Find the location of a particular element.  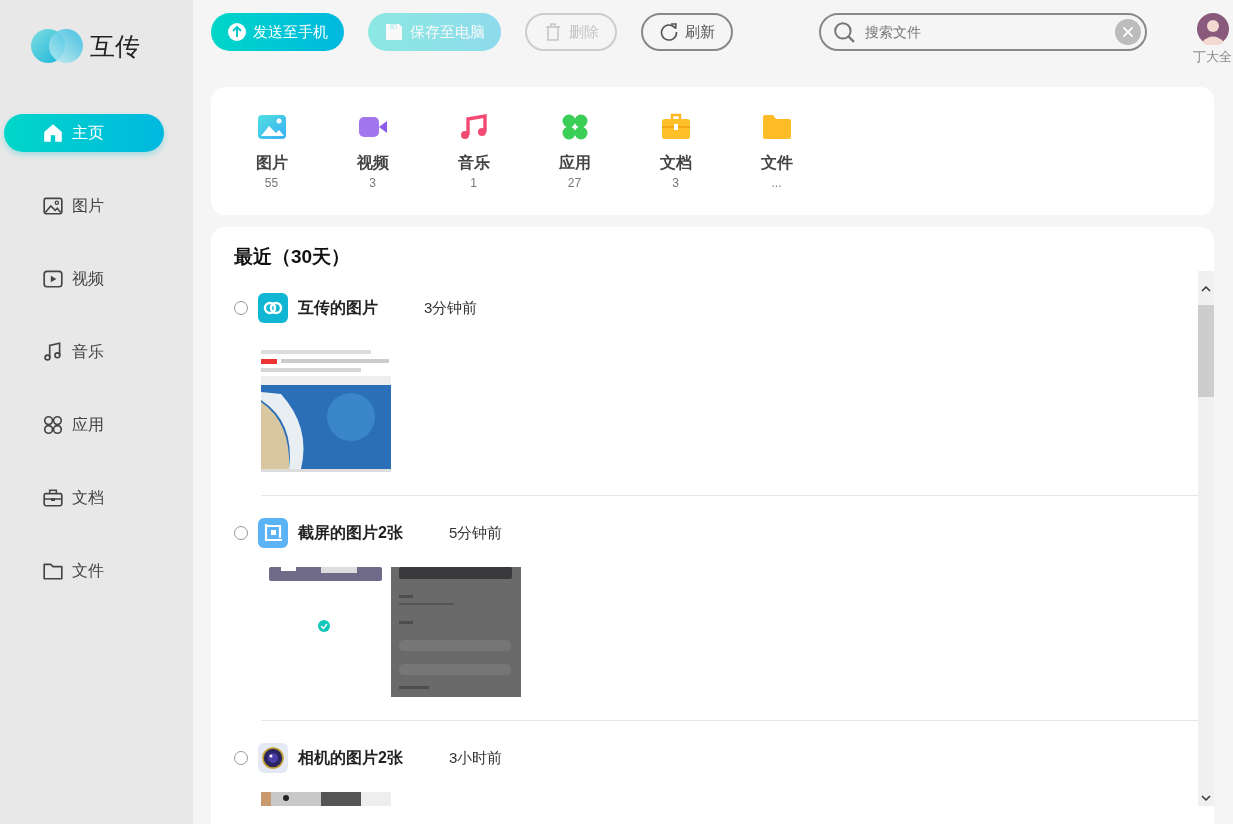

music-note-icon is located at coordinates (53, 352).